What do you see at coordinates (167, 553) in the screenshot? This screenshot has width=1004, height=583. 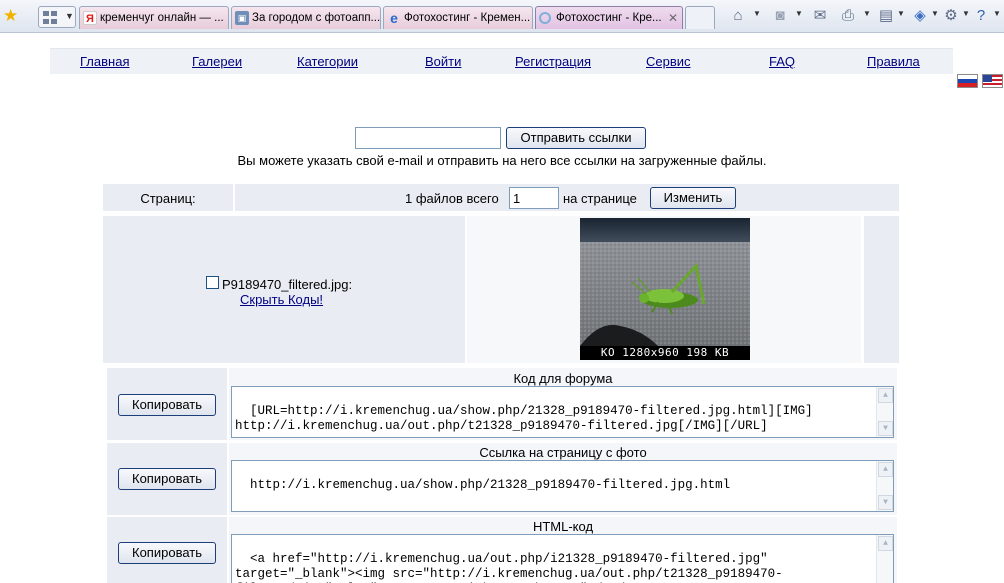 I see `copy-html-code-button: Копировать` at bounding box center [167, 553].